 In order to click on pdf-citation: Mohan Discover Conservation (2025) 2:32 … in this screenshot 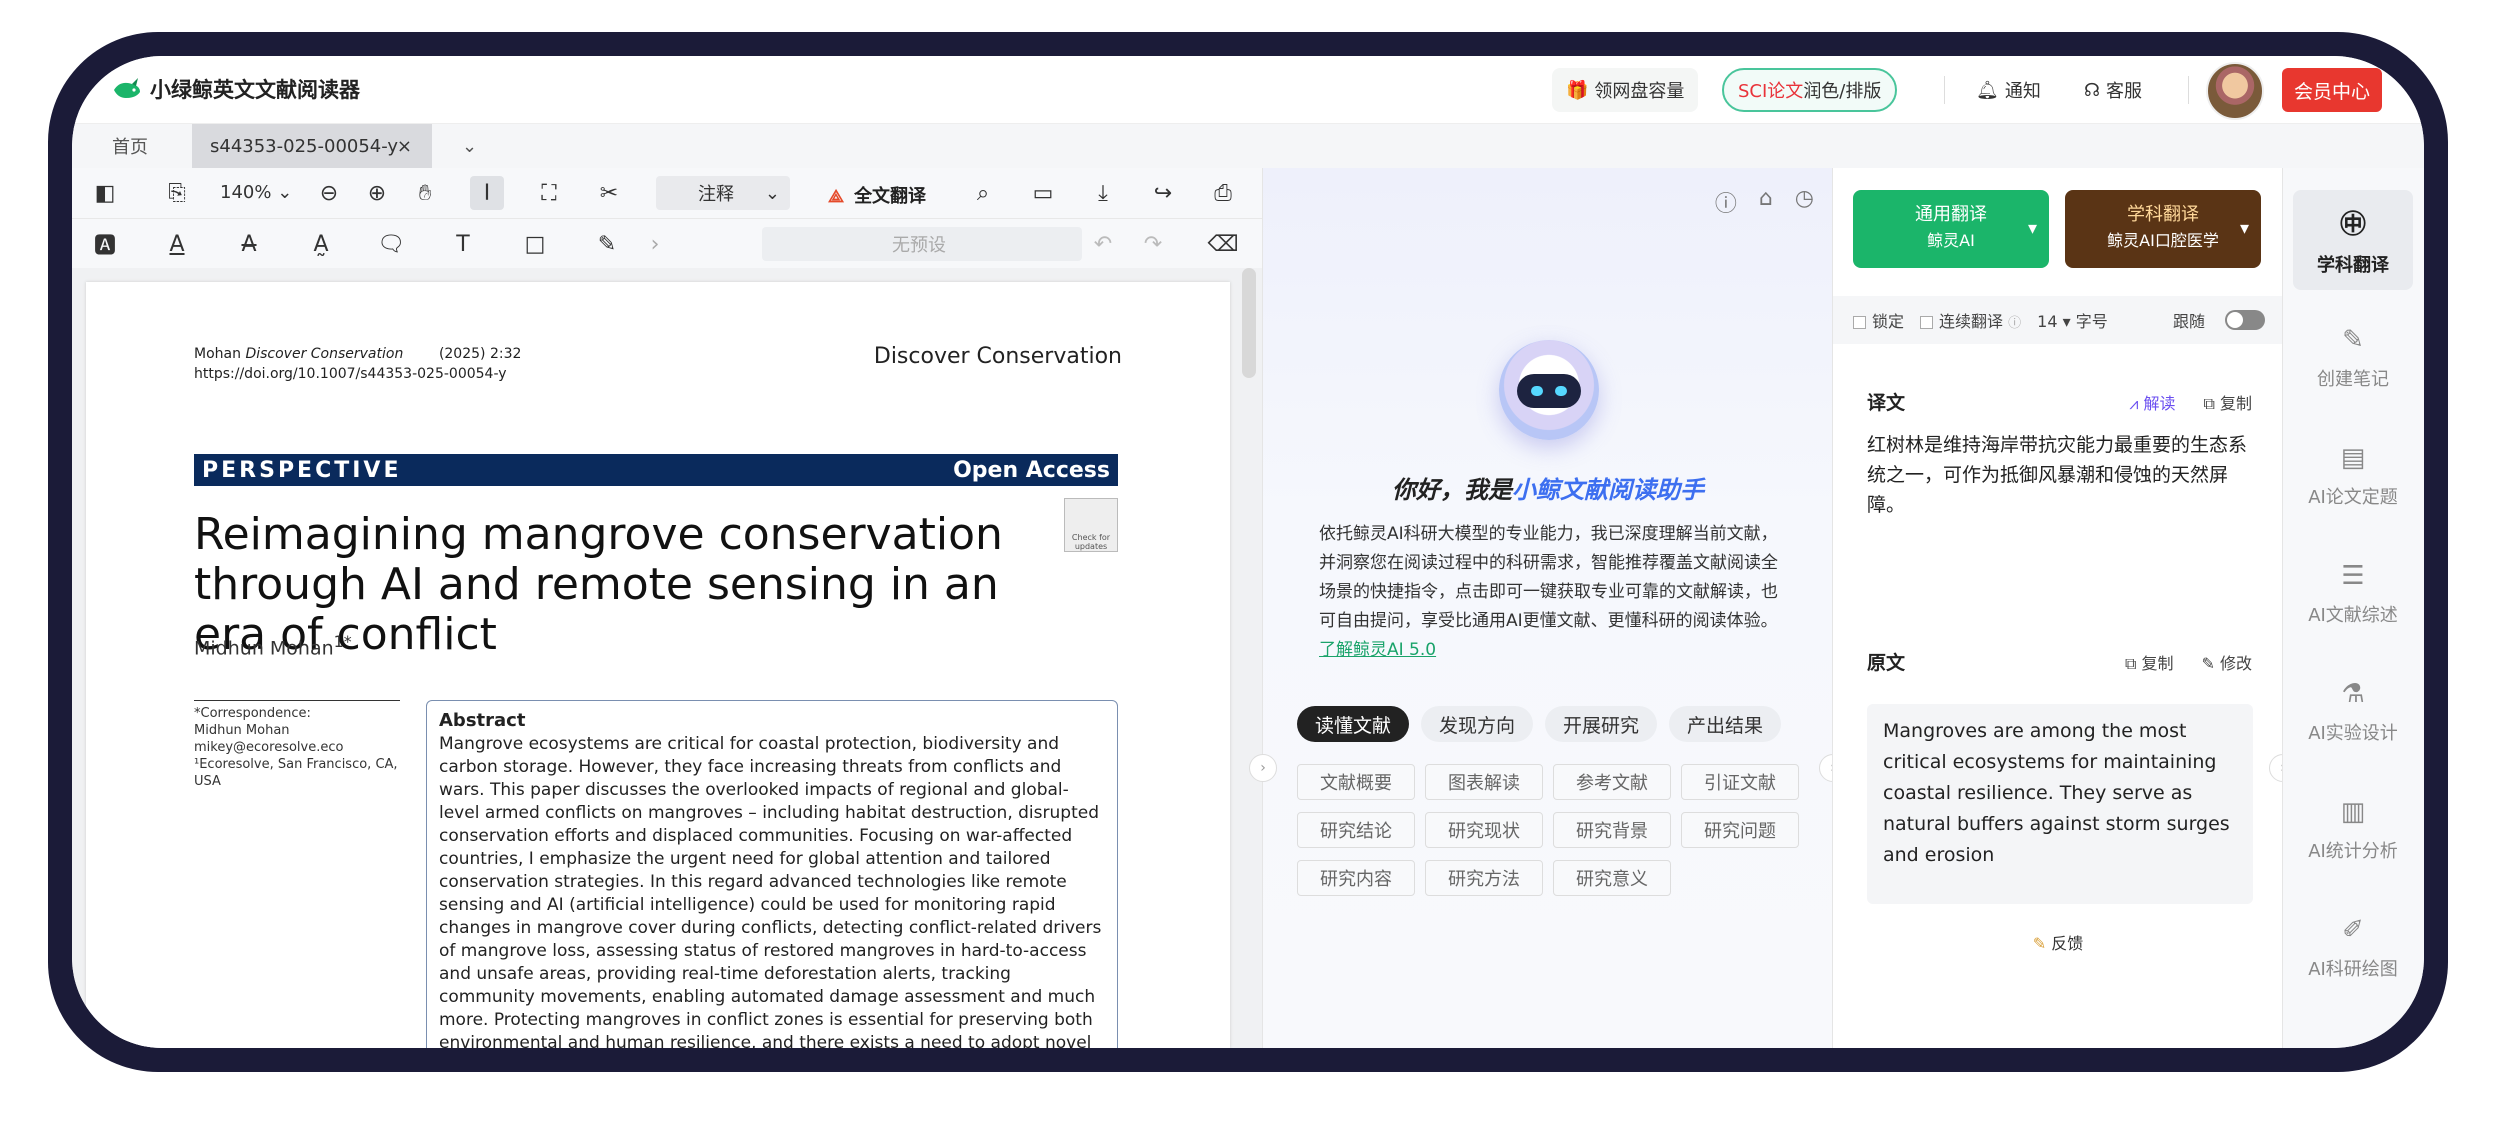, I will do `click(357, 364)`.